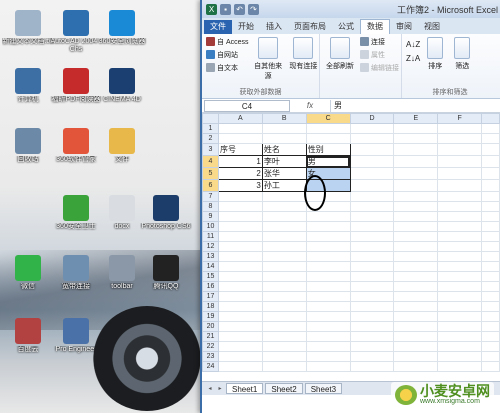  What do you see at coordinates (303, 59) in the screenshot?
I see `existing-connections-button: 现有连接` at bounding box center [303, 59].